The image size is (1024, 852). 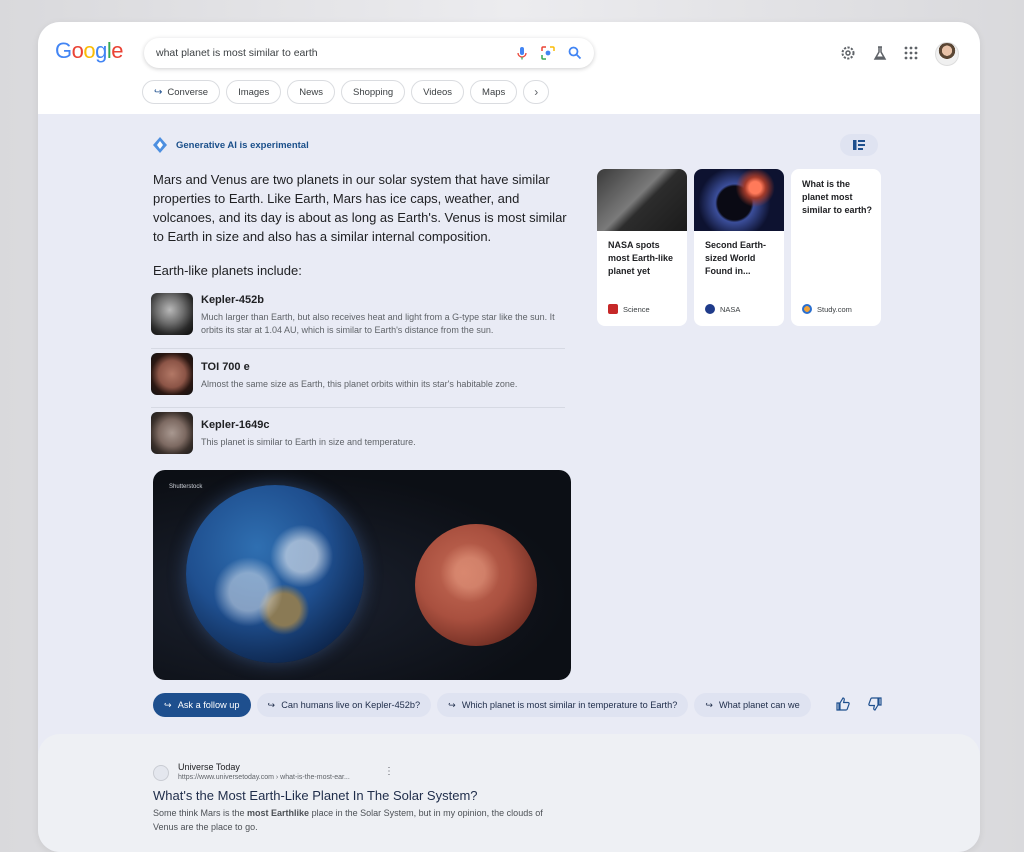 What do you see at coordinates (911, 53) in the screenshot?
I see `apps-grid-icon` at bounding box center [911, 53].